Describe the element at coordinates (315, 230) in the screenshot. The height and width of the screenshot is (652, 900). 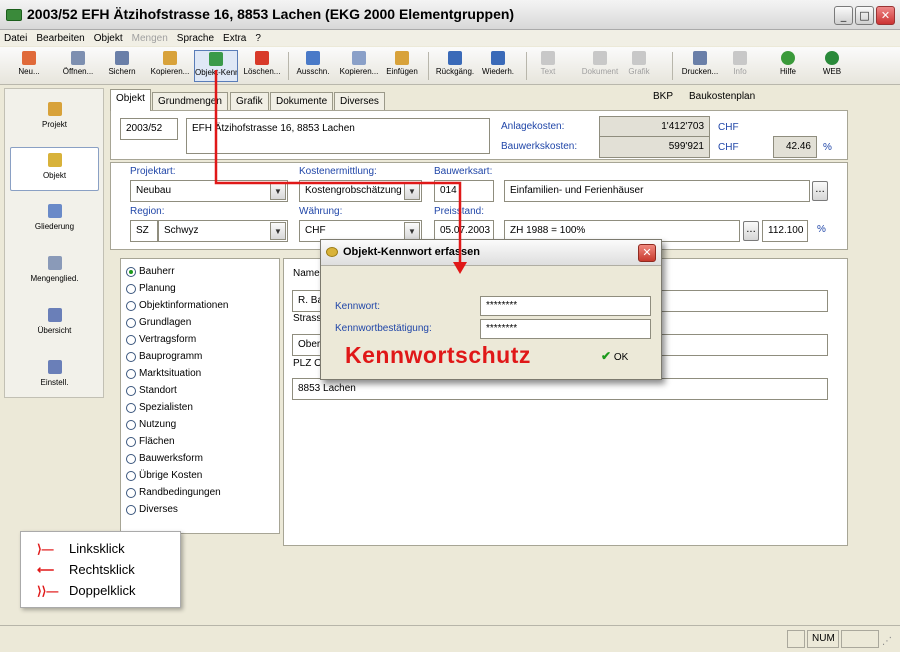
I see `waehrung-value: CHF` at that location.